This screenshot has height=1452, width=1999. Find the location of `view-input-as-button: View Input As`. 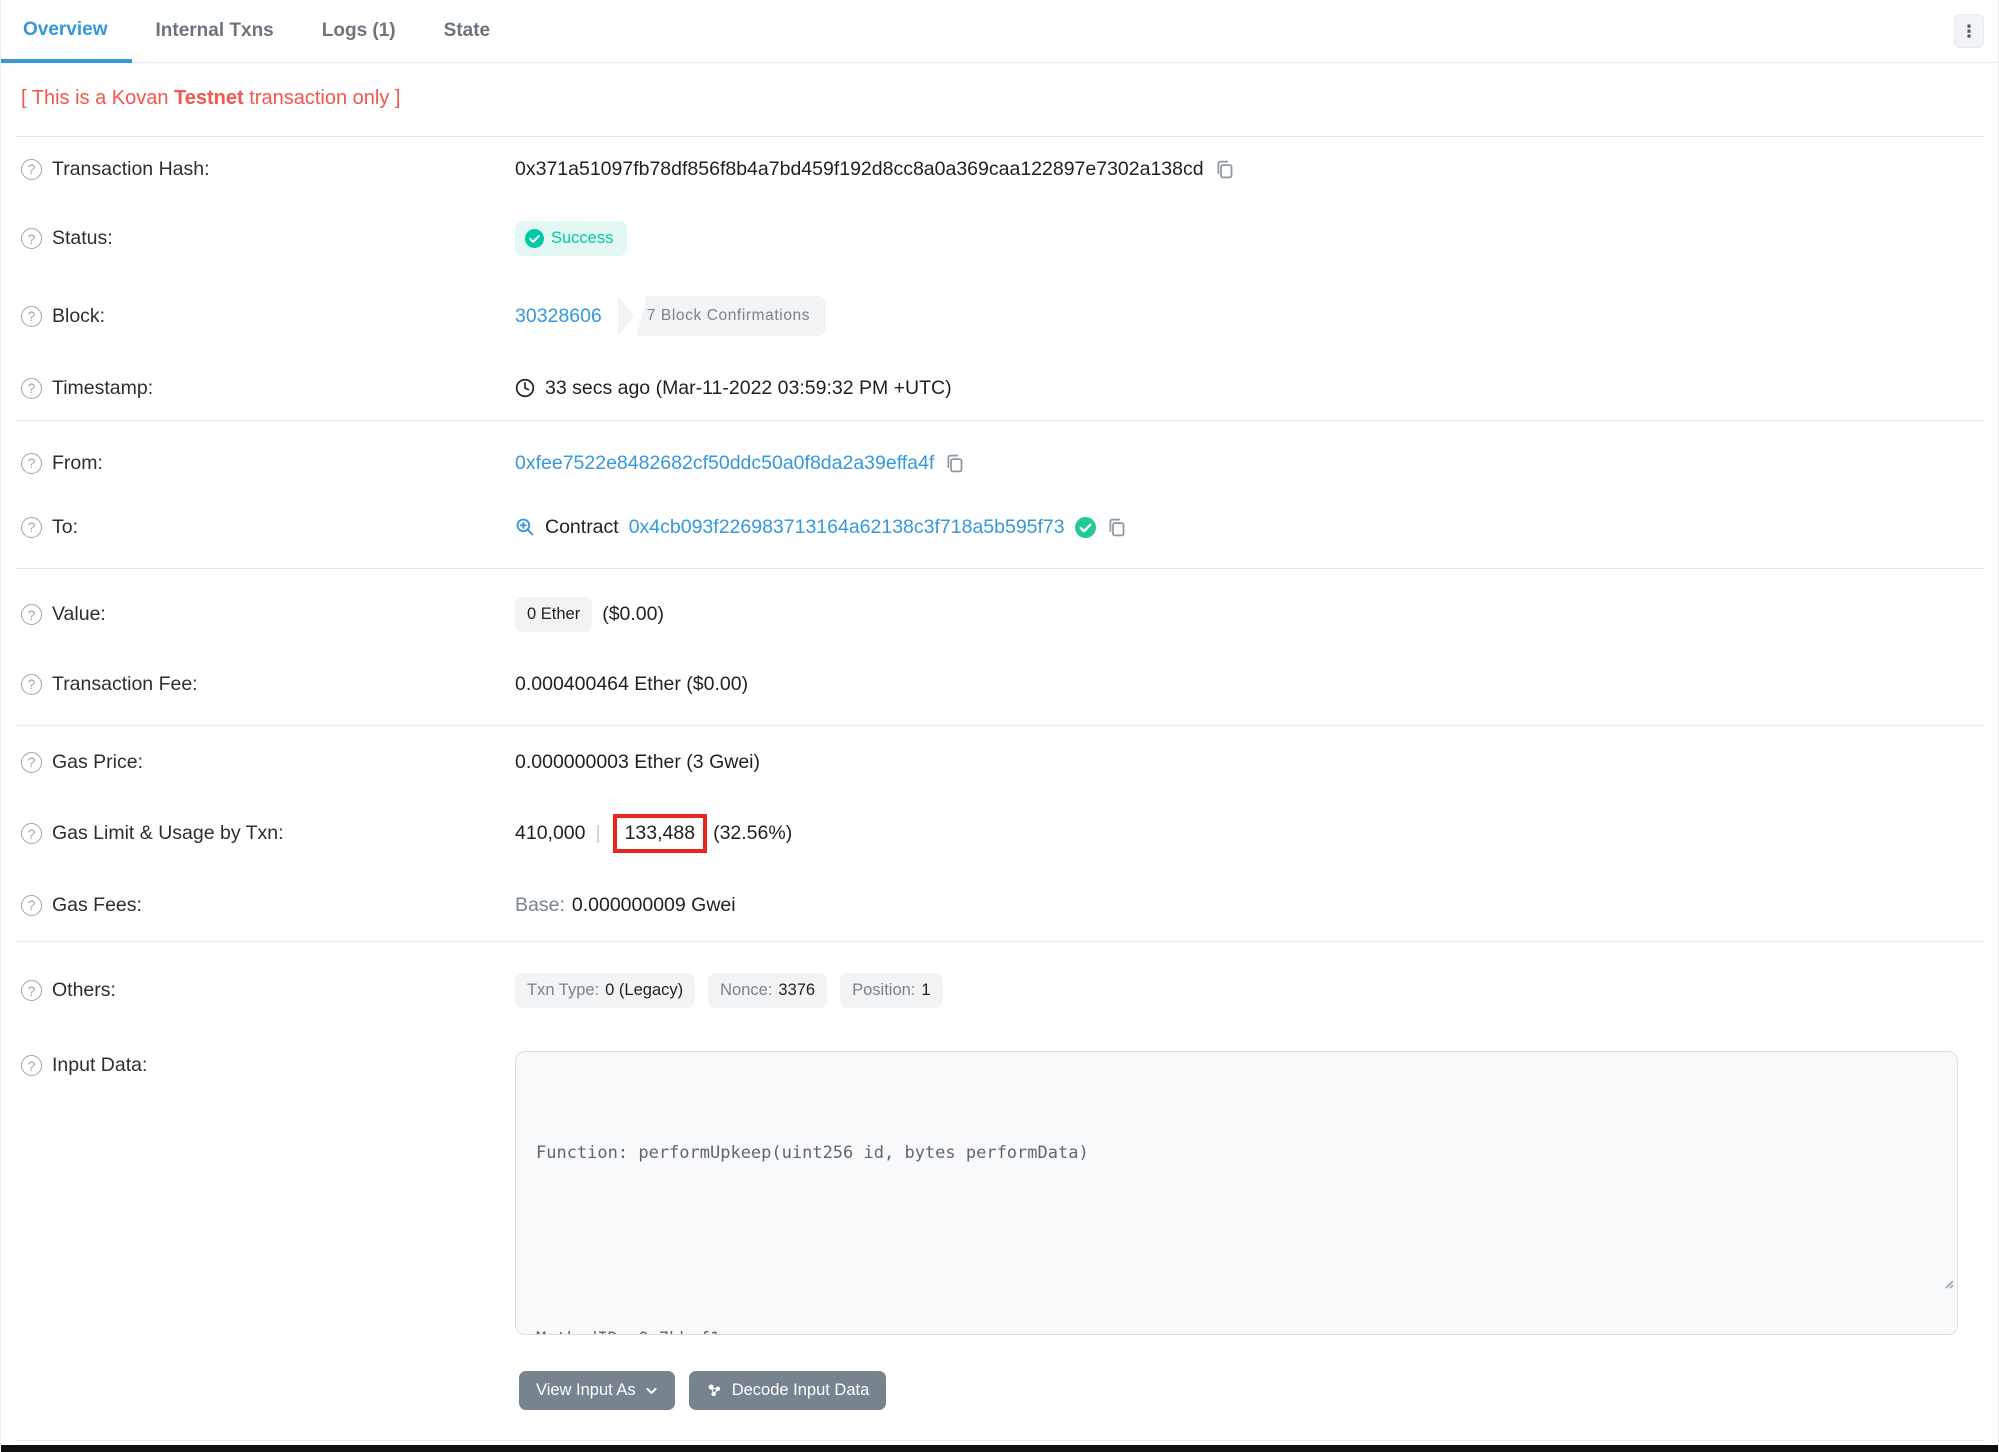

view-input-as-button: View Input As is located at coordinates (597, 1390).